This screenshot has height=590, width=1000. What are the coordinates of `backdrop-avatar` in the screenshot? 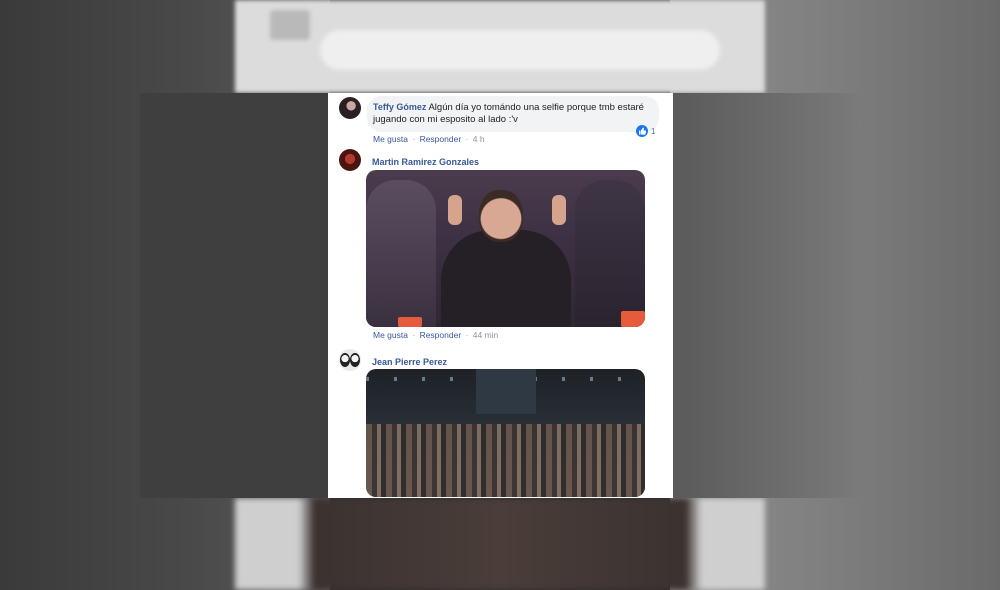 It's located at (290, 25).